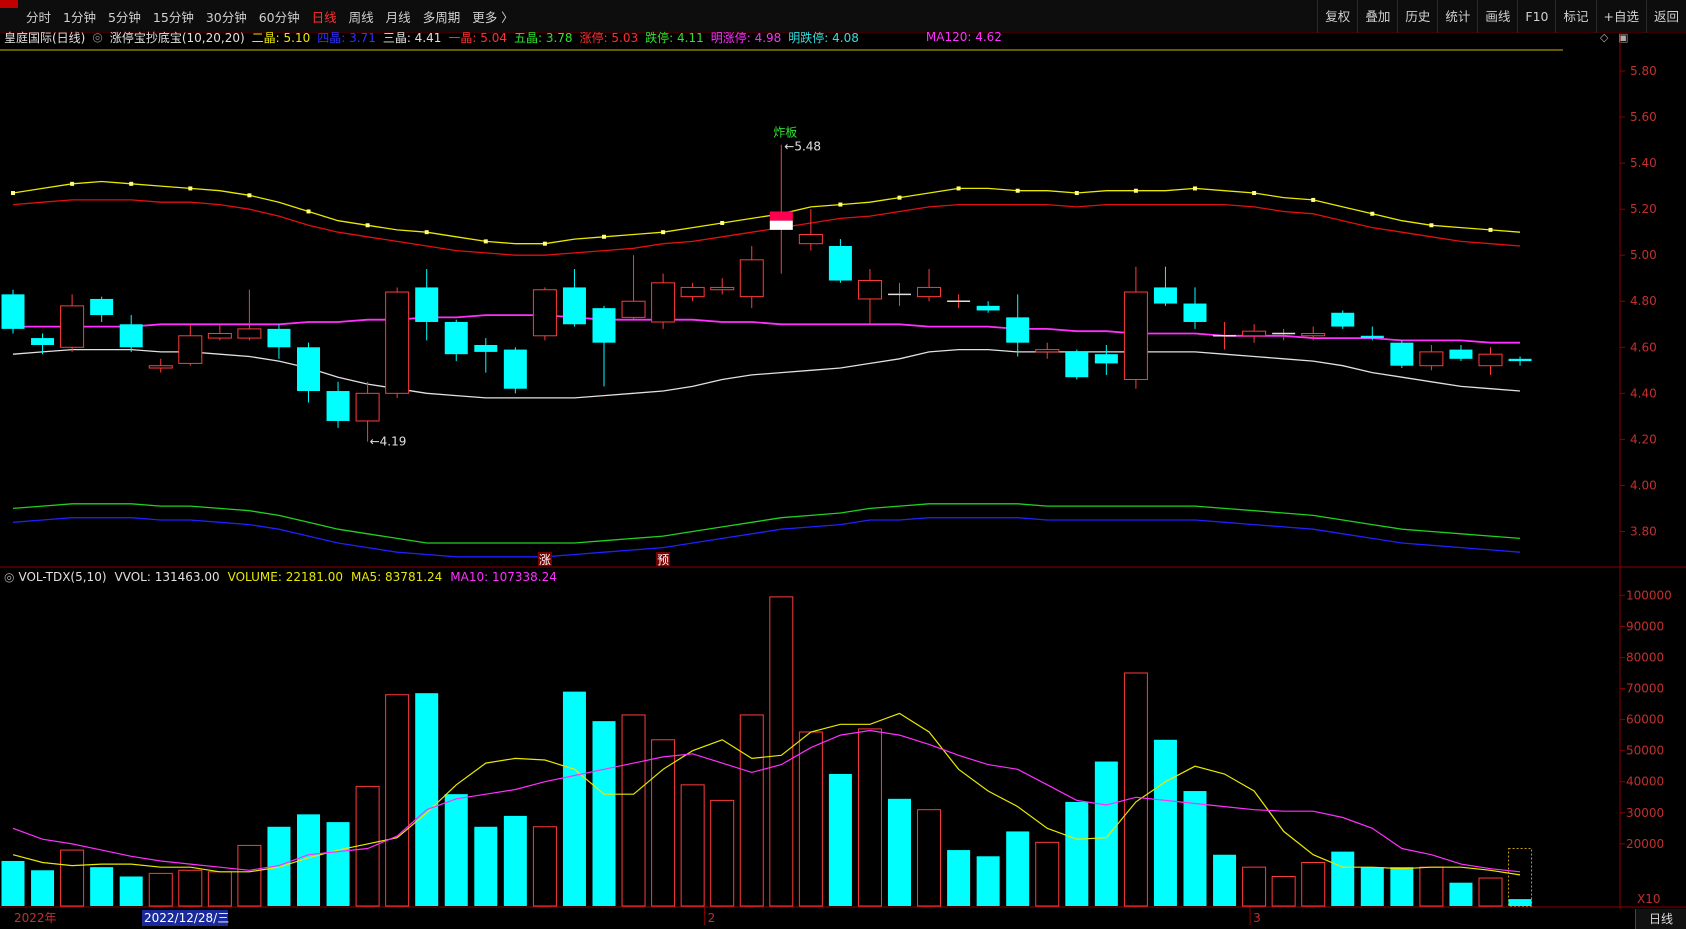 The height and width of the screenshot is (929, 1686). Describe the element at coordinates (1645, 782) in the screenshot. I see `volume-tick-label: 40000` at that location.